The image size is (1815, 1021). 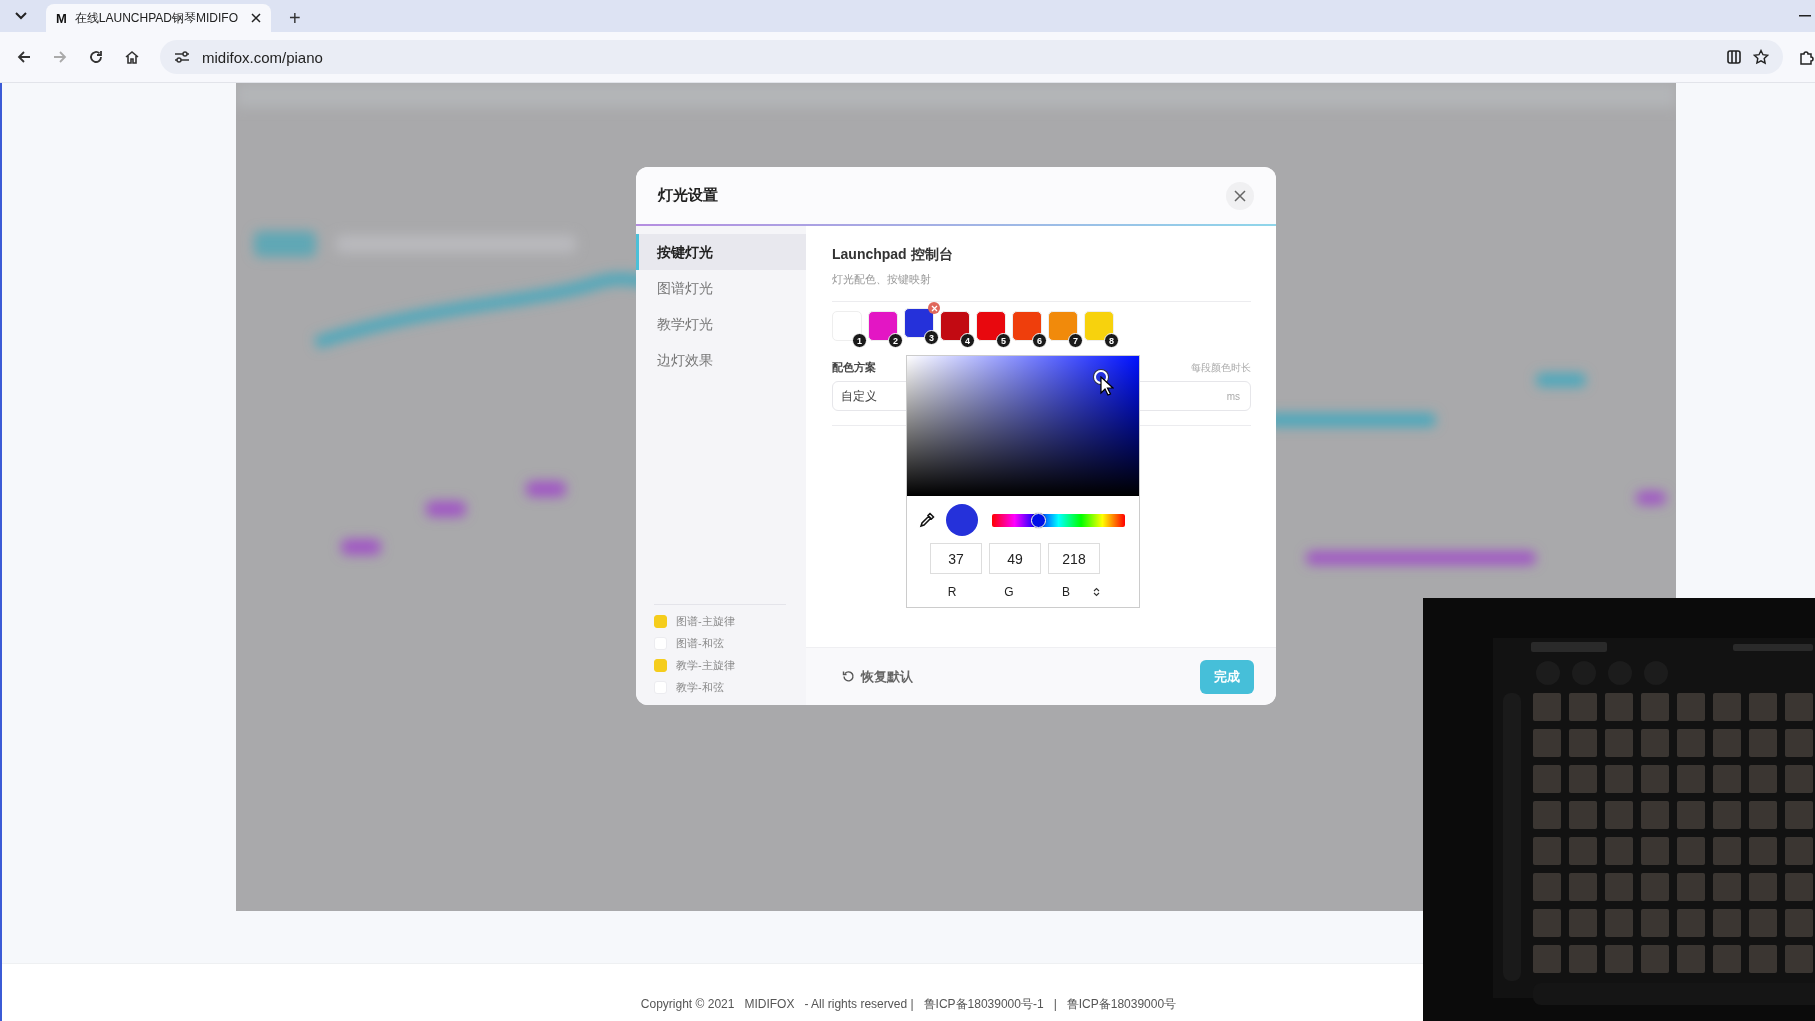 What do you see at coordinates (854, 367) in the screenshot?
I see `field-label: 配色方案` at bounding box center [854, 367].